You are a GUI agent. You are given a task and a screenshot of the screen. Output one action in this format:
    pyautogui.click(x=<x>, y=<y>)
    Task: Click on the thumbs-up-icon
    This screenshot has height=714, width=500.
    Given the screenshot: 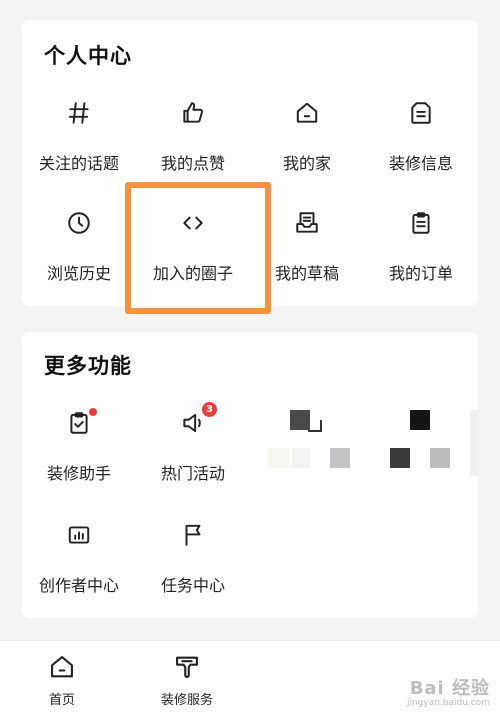 What is the action you would take?
    pyautogui.click(x=193, y=113)
    